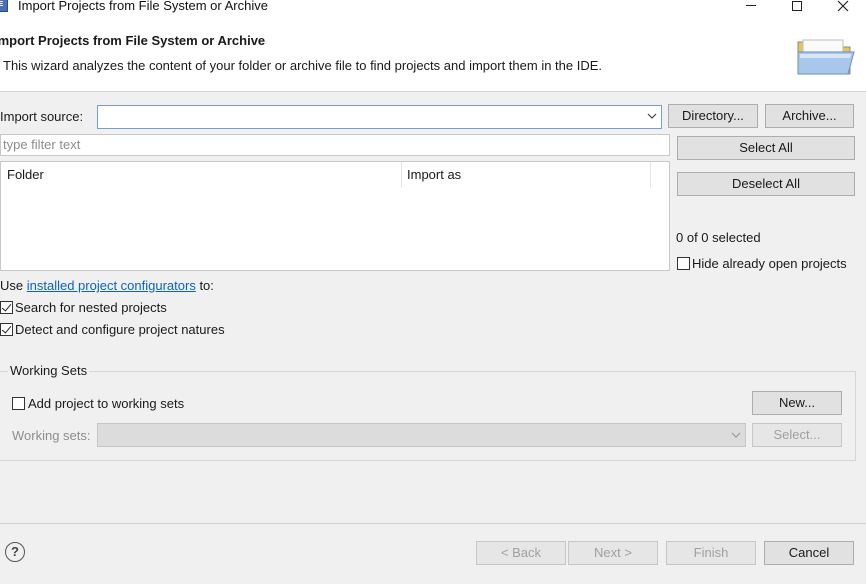 This screenshot has height=584, width=866. What do you see at coordinates (826, 57) in the screenshot?
I see `folder-icon` at bounding box center [826, 57].